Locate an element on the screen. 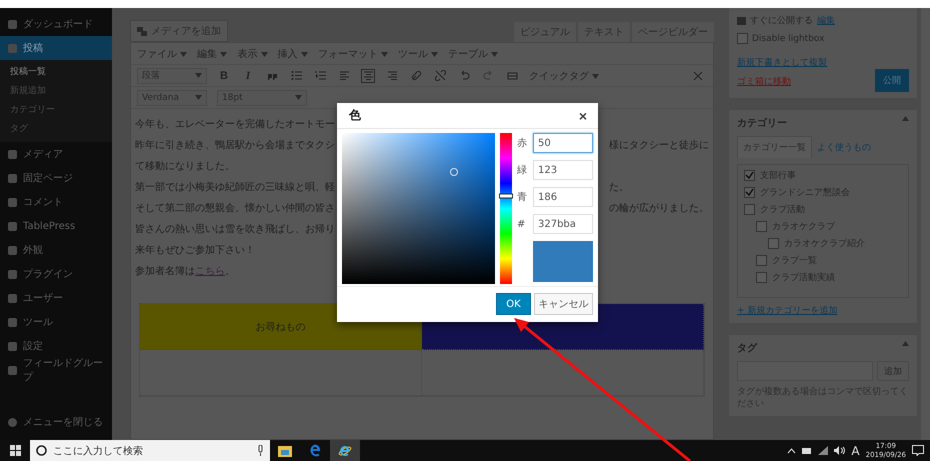  link: こちら is located at coordinates (210, 271).